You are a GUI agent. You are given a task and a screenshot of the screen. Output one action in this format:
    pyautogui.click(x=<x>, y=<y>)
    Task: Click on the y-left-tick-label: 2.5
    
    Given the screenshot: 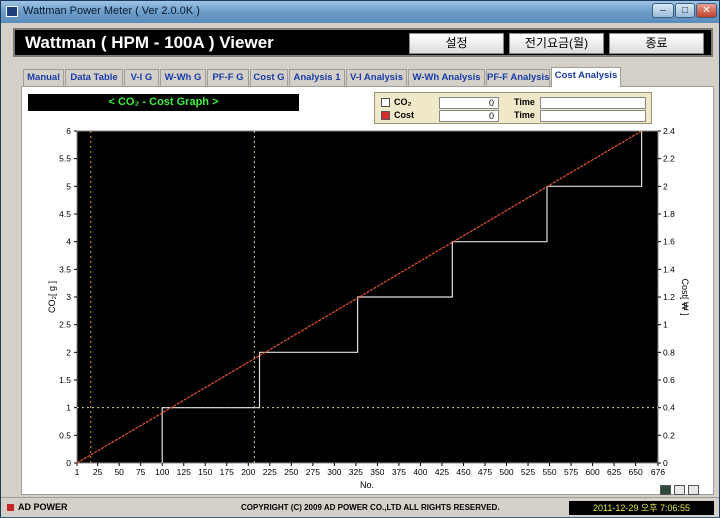 What is the action you would take?
    pyautogui.click(x=65, y=325)
    